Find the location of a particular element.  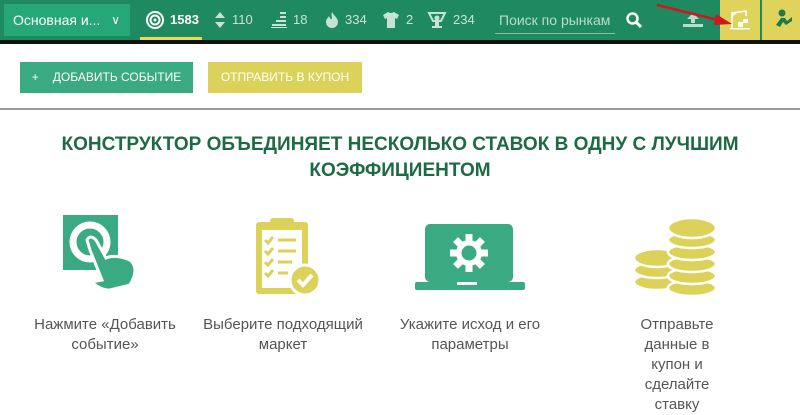

step-text: Нажмите «Добавить событие» is located at coordinates (105, 334).